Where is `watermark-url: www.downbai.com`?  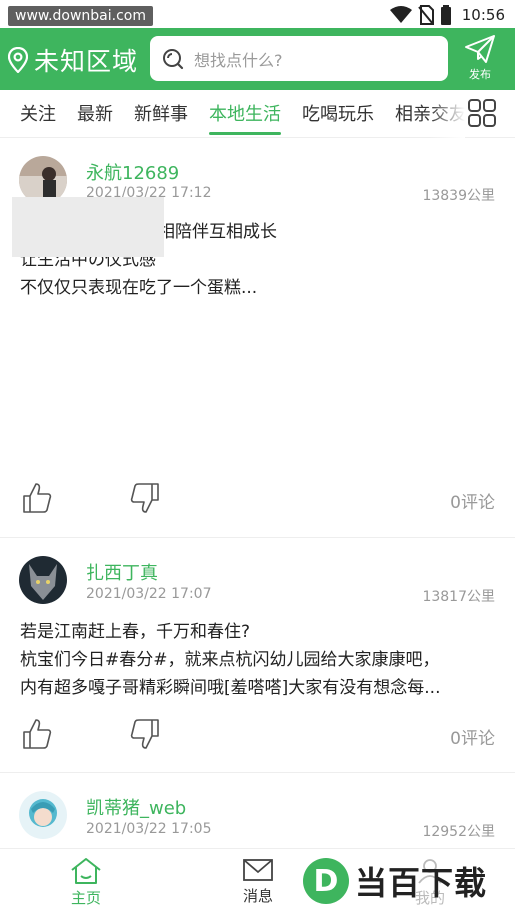 watermark-url: www.downbai.com is located at coordinates (80, 16).